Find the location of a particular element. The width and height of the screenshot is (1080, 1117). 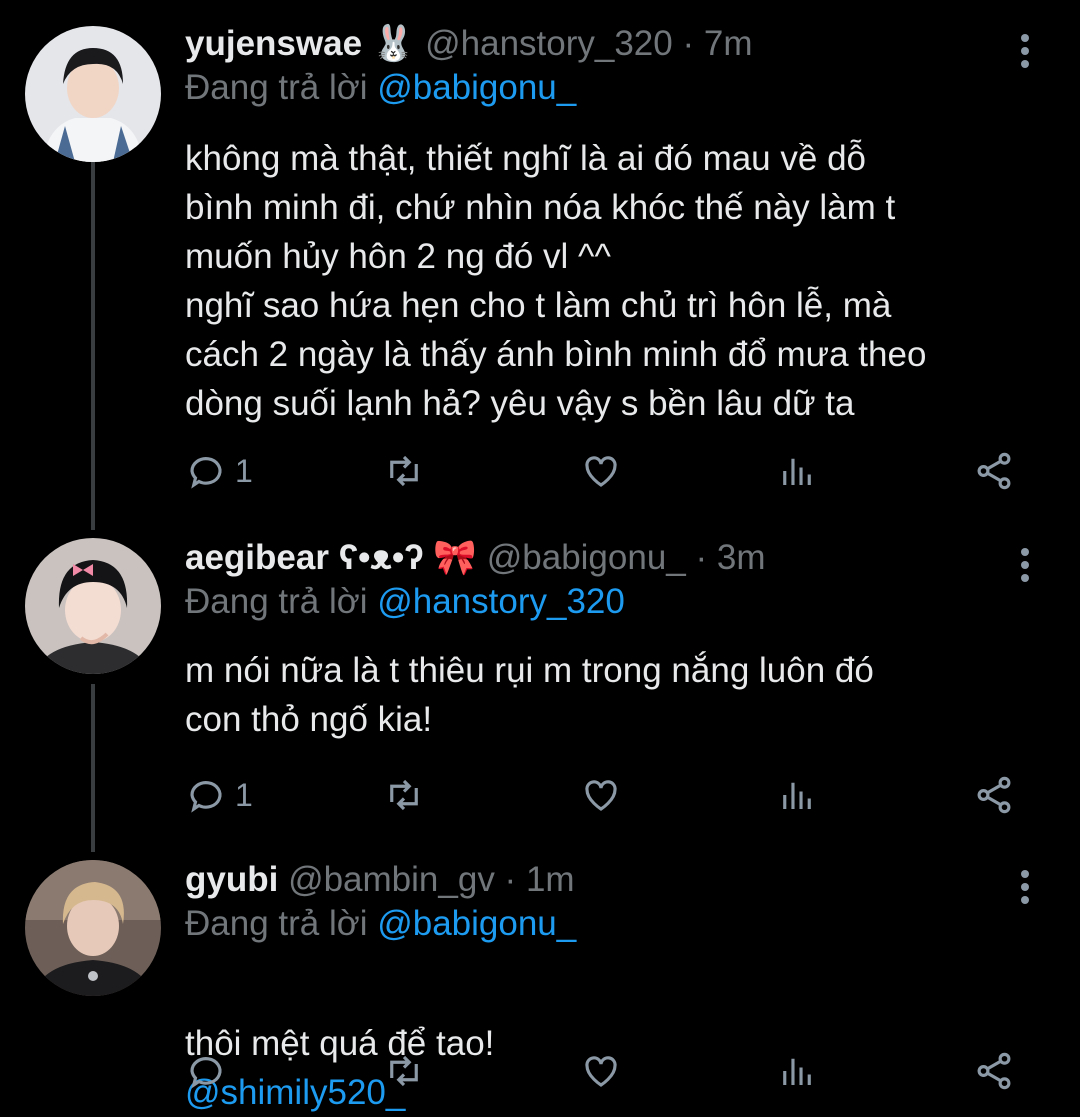

action-bar is located at coordinates (540, 1071).